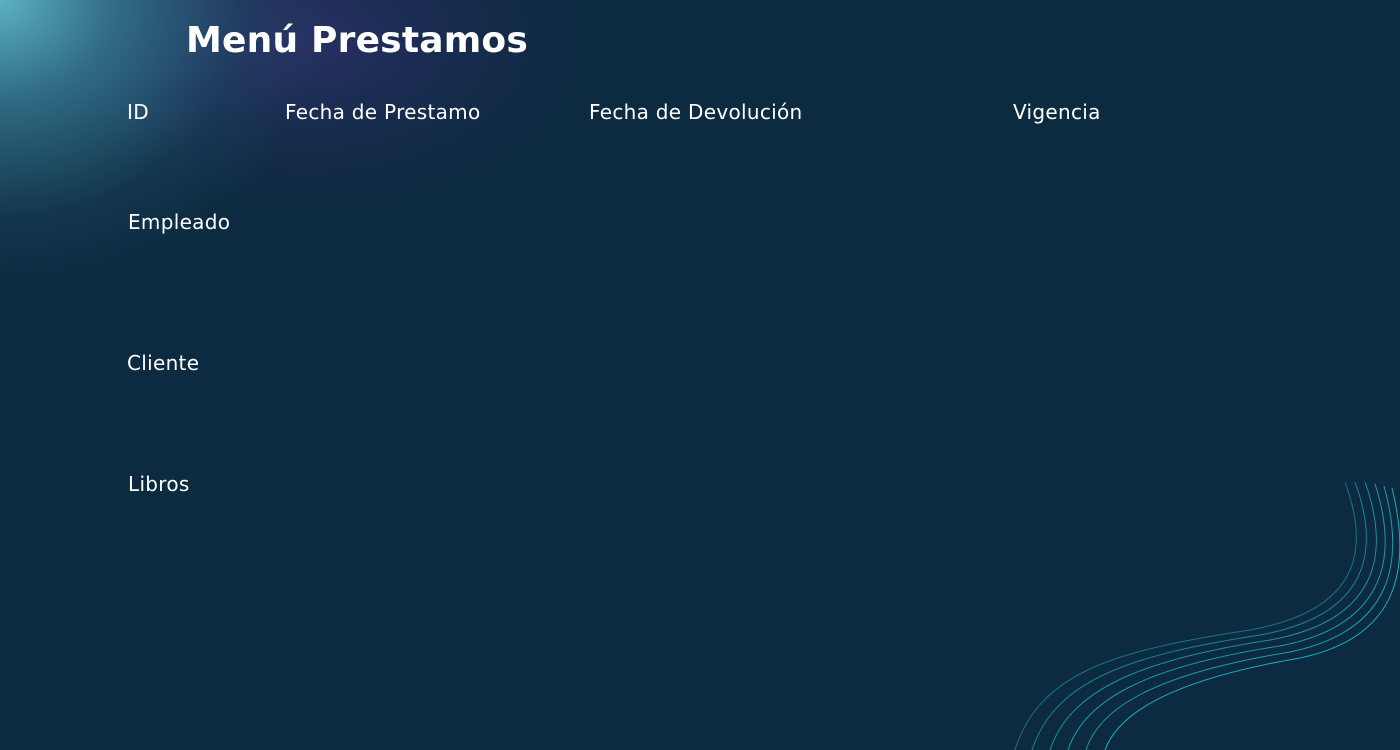 This screenshot has width=1400, height=750. What do you see at coordinates (696, 112) in the screenshot?
I see `field-label-fecha-devolucion: Fecha de Devolución` at bounding box center [696, 112].